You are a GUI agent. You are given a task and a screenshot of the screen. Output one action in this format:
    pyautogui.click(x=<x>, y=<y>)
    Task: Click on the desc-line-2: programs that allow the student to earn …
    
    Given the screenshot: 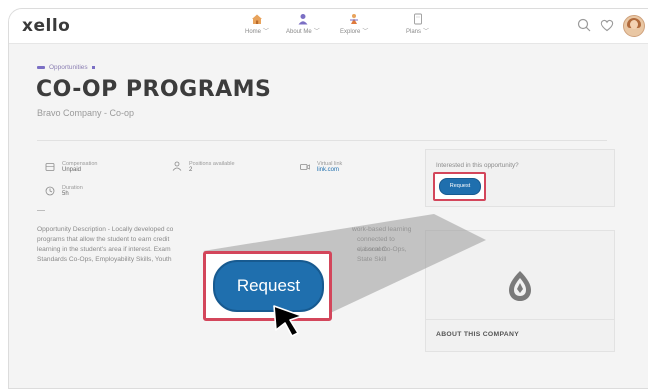 What is the action you would take?
    pyautogui.click(x=103, y=239)
    